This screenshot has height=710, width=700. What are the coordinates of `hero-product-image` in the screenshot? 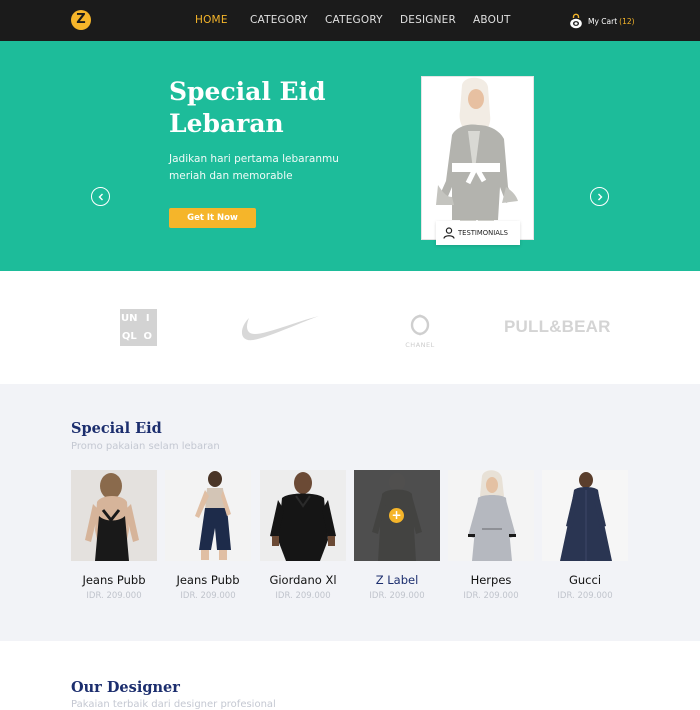 It's located at (477, 158).